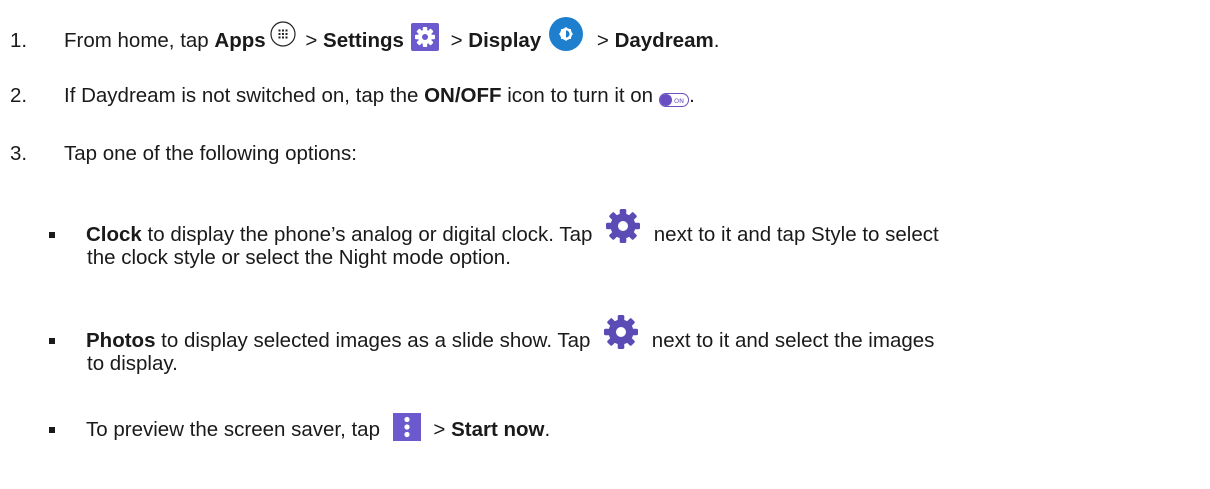  What do you see at coordinates (210, 153) in the screenshot?
I see `step-text: Tap one of the following options:` at bounding box center [210, 153].